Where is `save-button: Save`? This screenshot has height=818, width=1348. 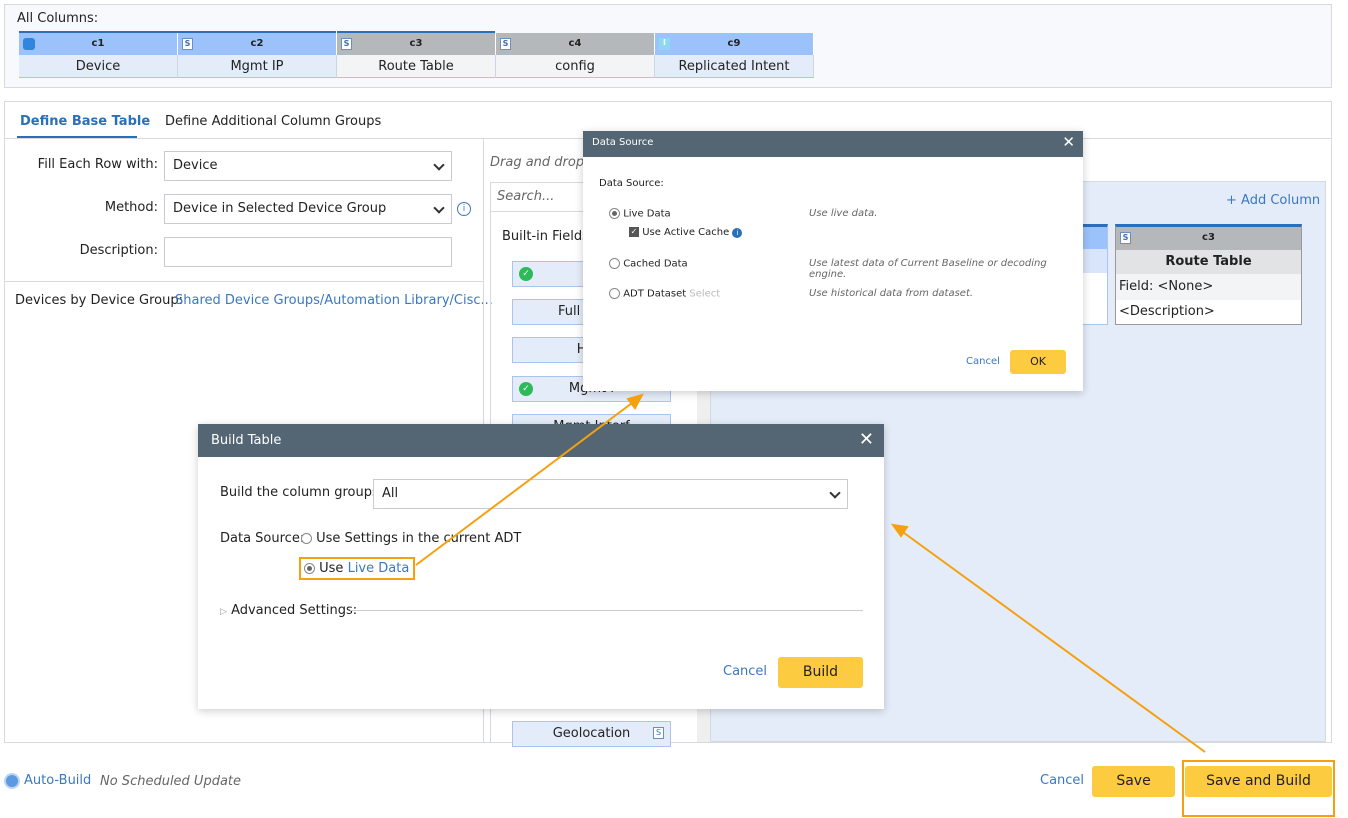 save-button: Save is located at coordinates (1133, 781).